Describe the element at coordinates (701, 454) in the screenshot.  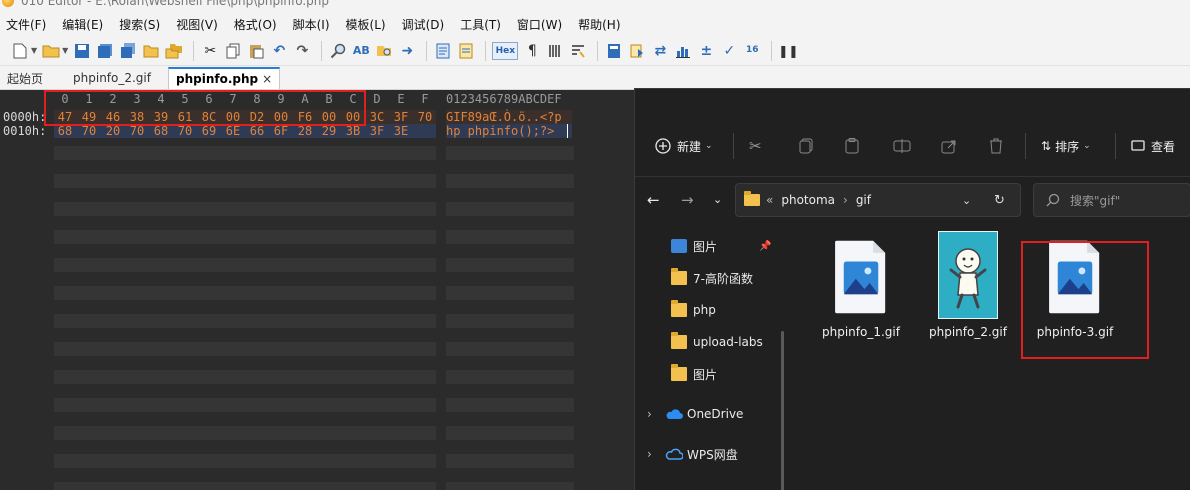
I see `nav-item-wps-cloud: WPS网盘` at that location.